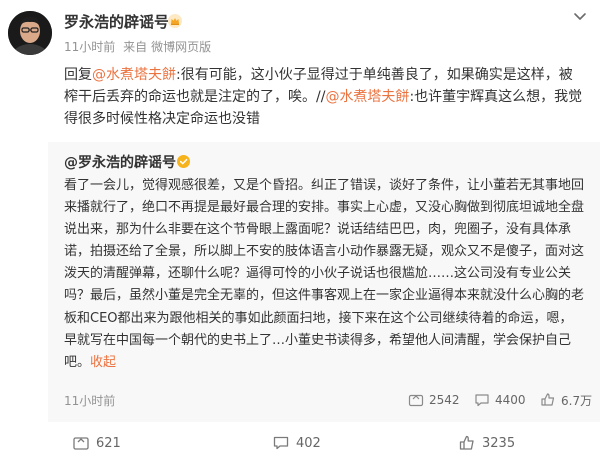 The width and height of the screenshot is (600, 458). I want to click on like-button: 3235, so click(486, 443).